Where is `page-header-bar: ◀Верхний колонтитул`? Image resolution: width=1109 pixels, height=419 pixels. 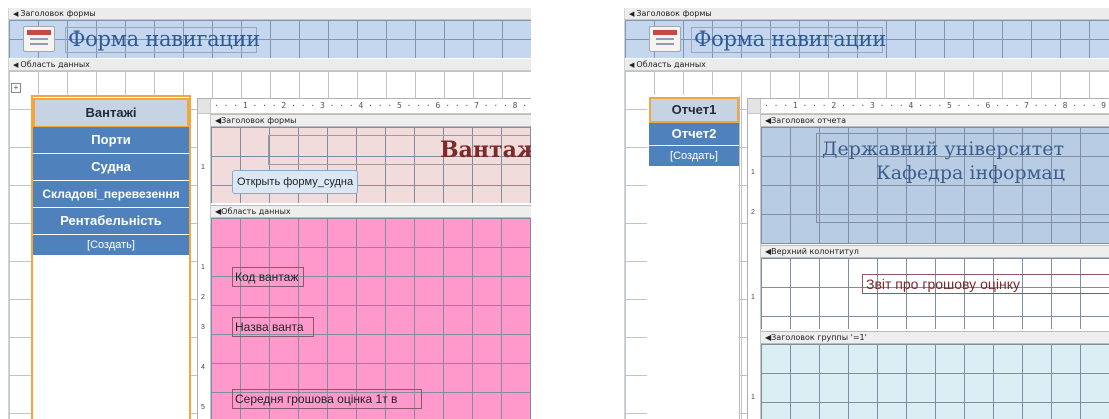 page-header-bar: ◀Верхний колонтитул is located at coordinates (935, 251).